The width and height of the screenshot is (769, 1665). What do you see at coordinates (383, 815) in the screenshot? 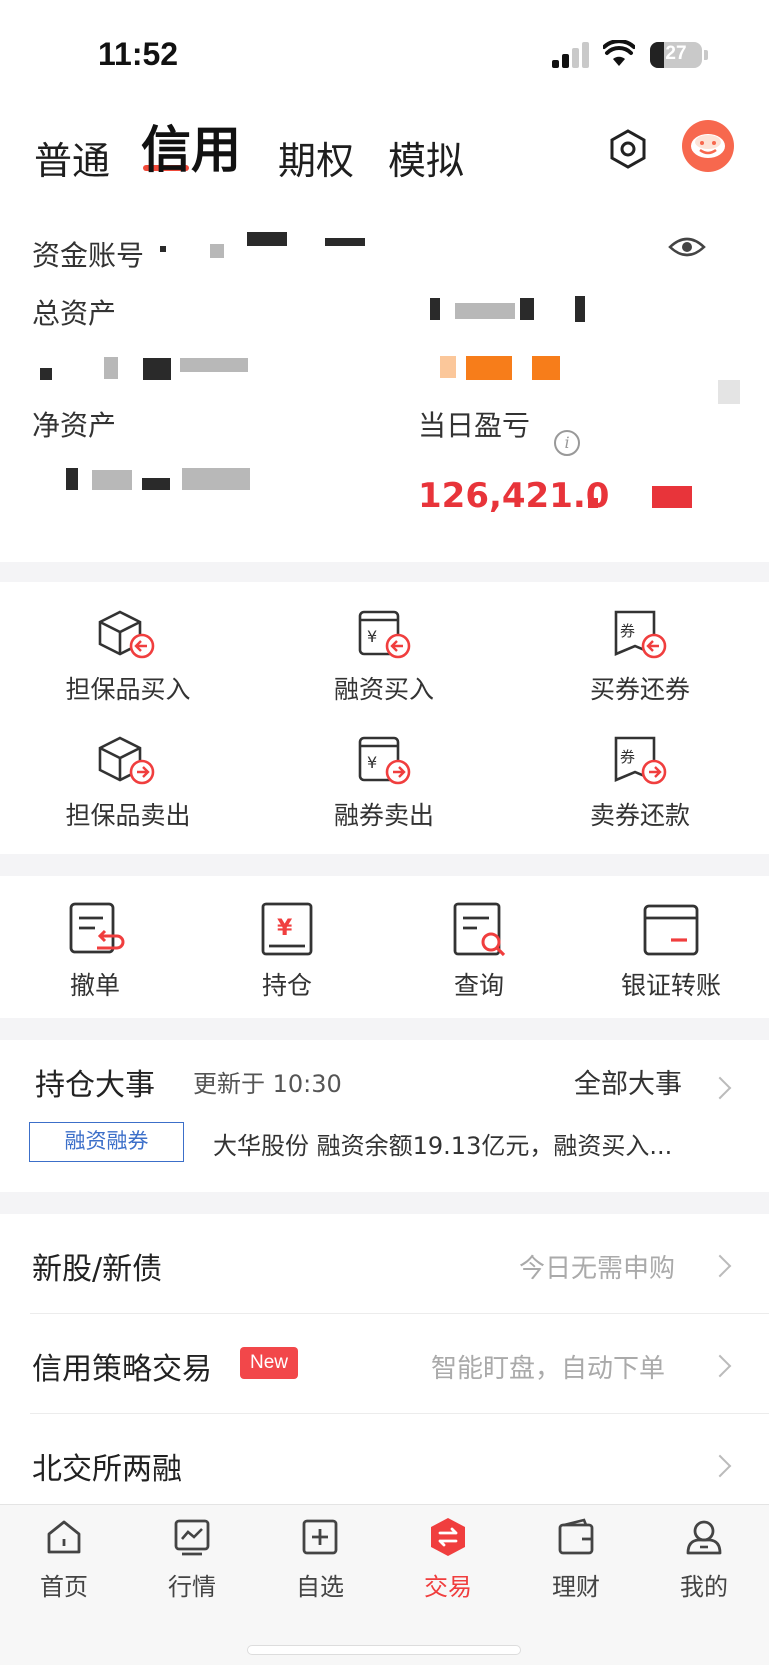
I see `short-sell-label: 融券卖出` at bounding box center [383, 815].